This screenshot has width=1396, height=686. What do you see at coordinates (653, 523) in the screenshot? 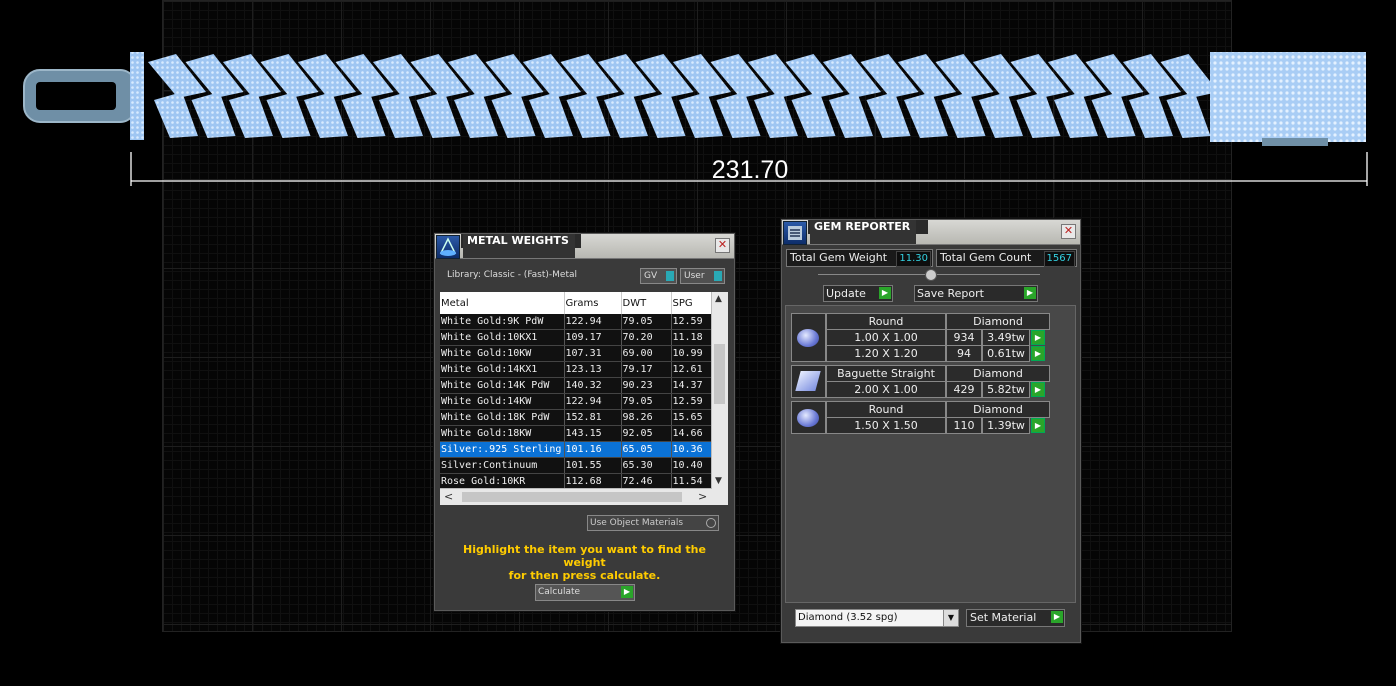
I see `use-object-materials-toggle: Use Object Materials` at bounding box center [653, 523].